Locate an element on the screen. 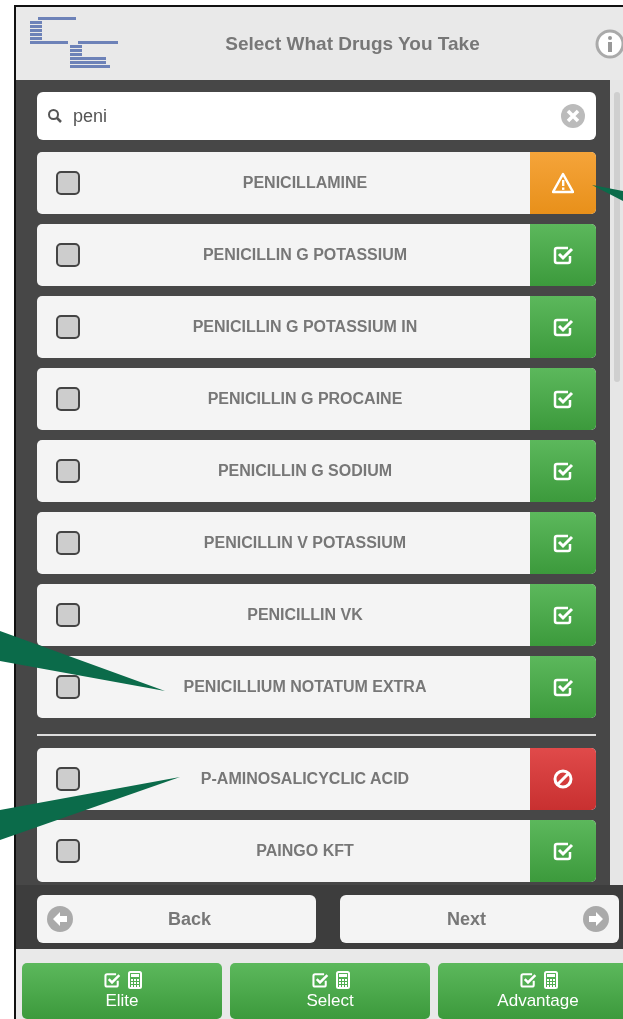 This screenshot has height=1019, width=623. warning-icon is located at coordinates (563, 183).